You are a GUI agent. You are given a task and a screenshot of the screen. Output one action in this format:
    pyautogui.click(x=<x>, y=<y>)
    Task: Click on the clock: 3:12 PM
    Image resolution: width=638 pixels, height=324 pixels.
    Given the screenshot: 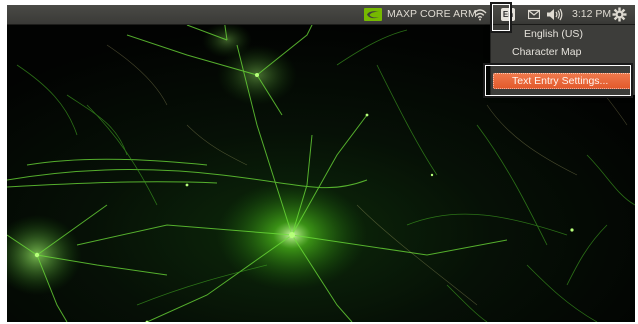 What is the action you would take?
    pyautogui.click(x=591, y=14)
    